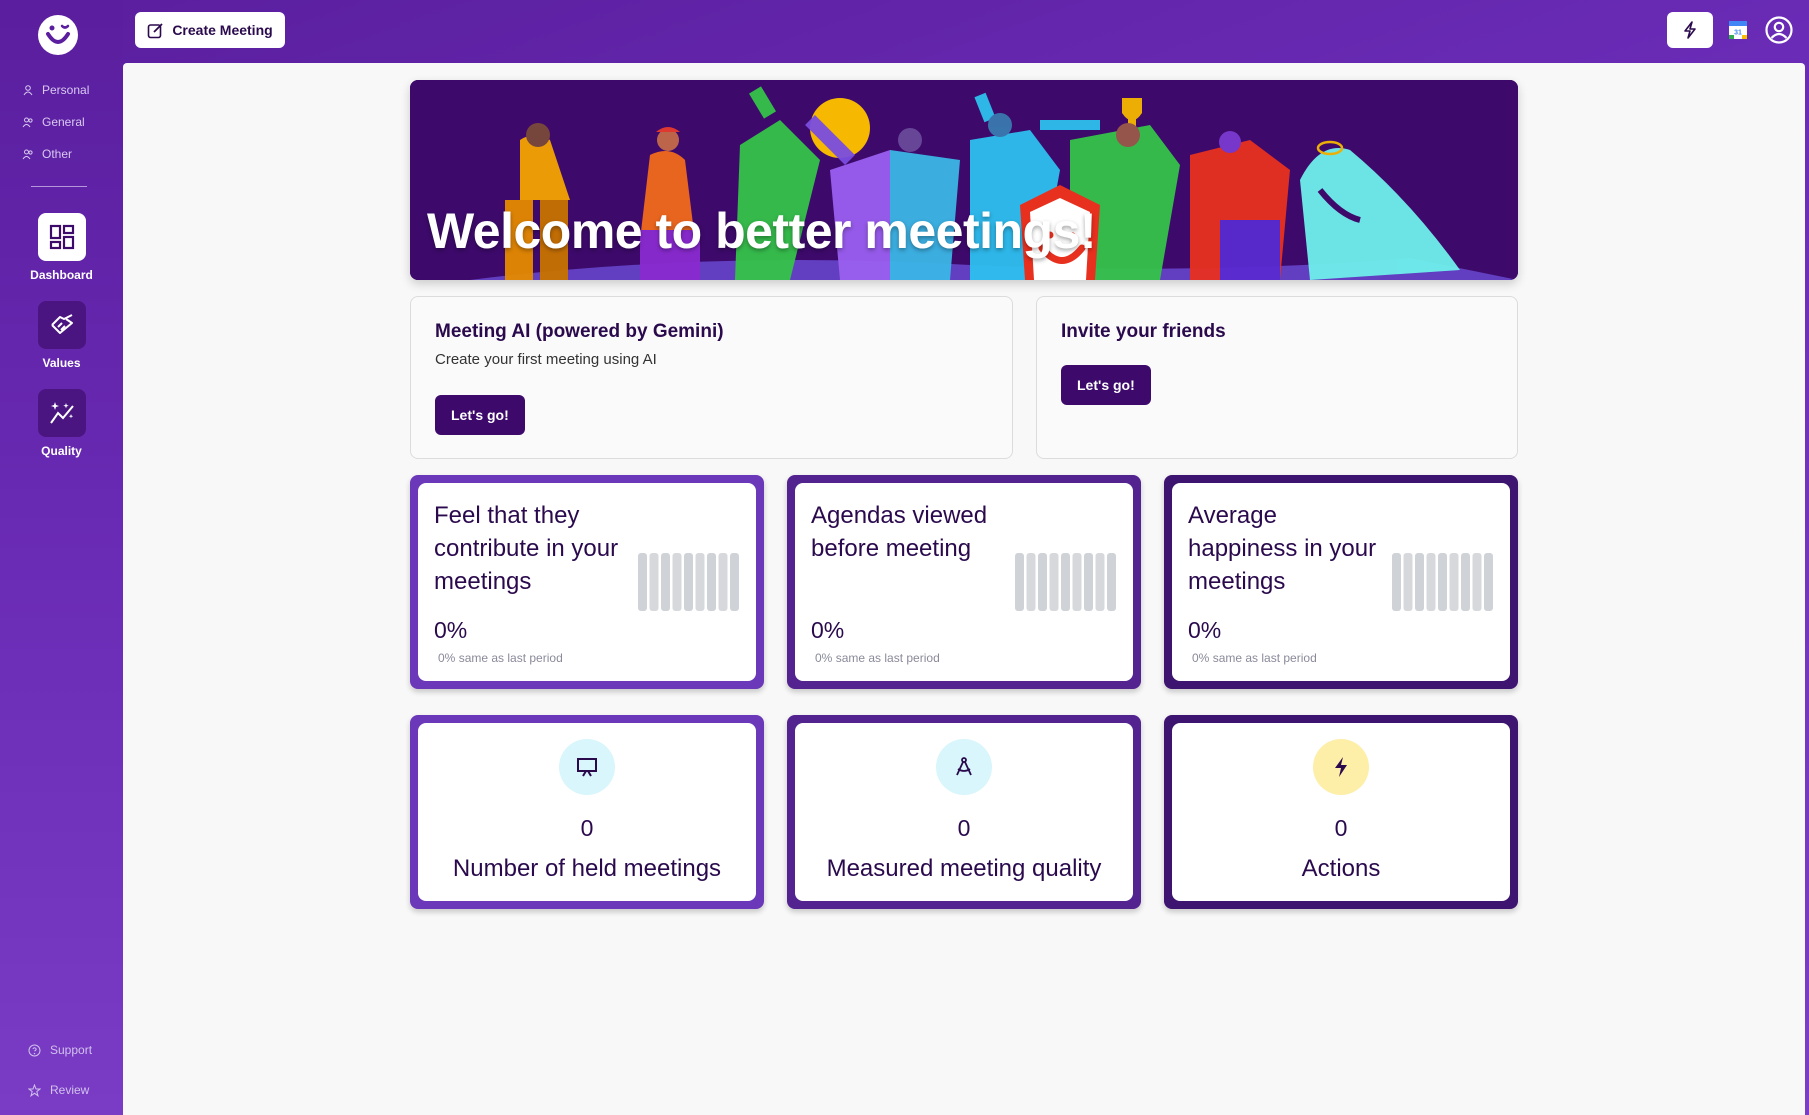  I want to click on count-card-quality: 0 Measured meeting quality, so click(964, 812).